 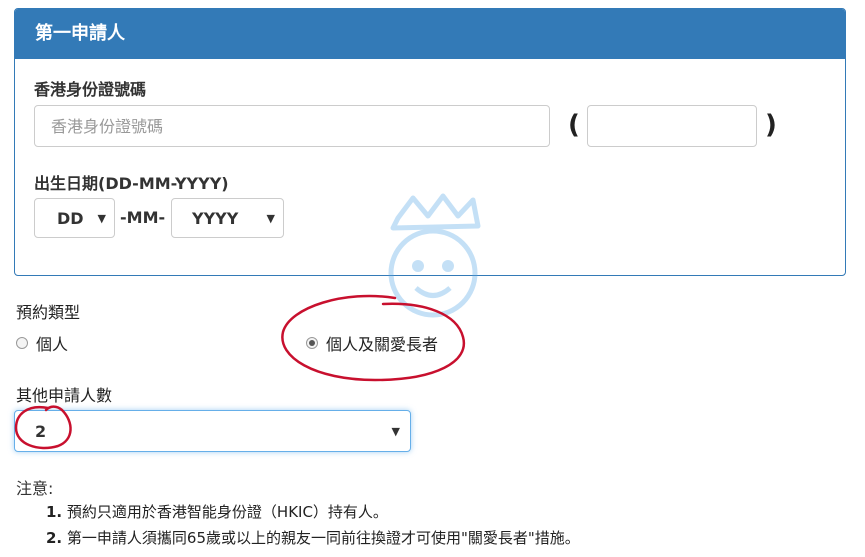 I want to click on dob-year-value: YYYY, so click(x=215, y=218).